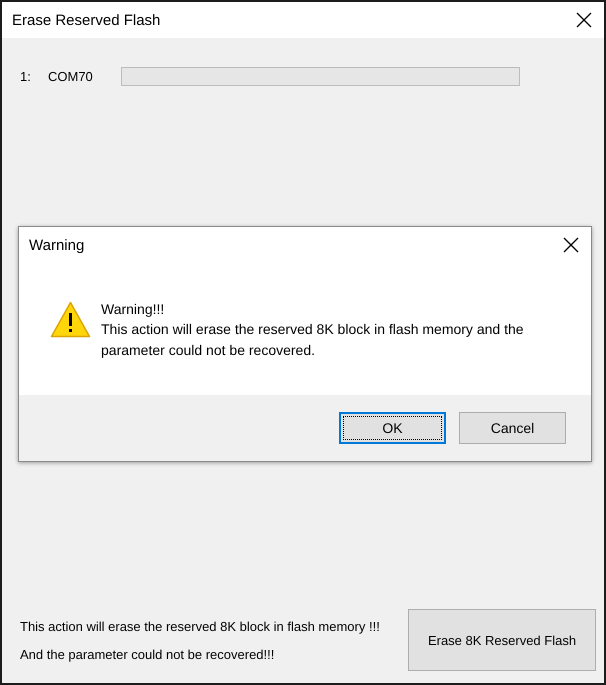 This screenshot has width=606, height=685. I want to click on port-name: COM70, so click(71, 76).